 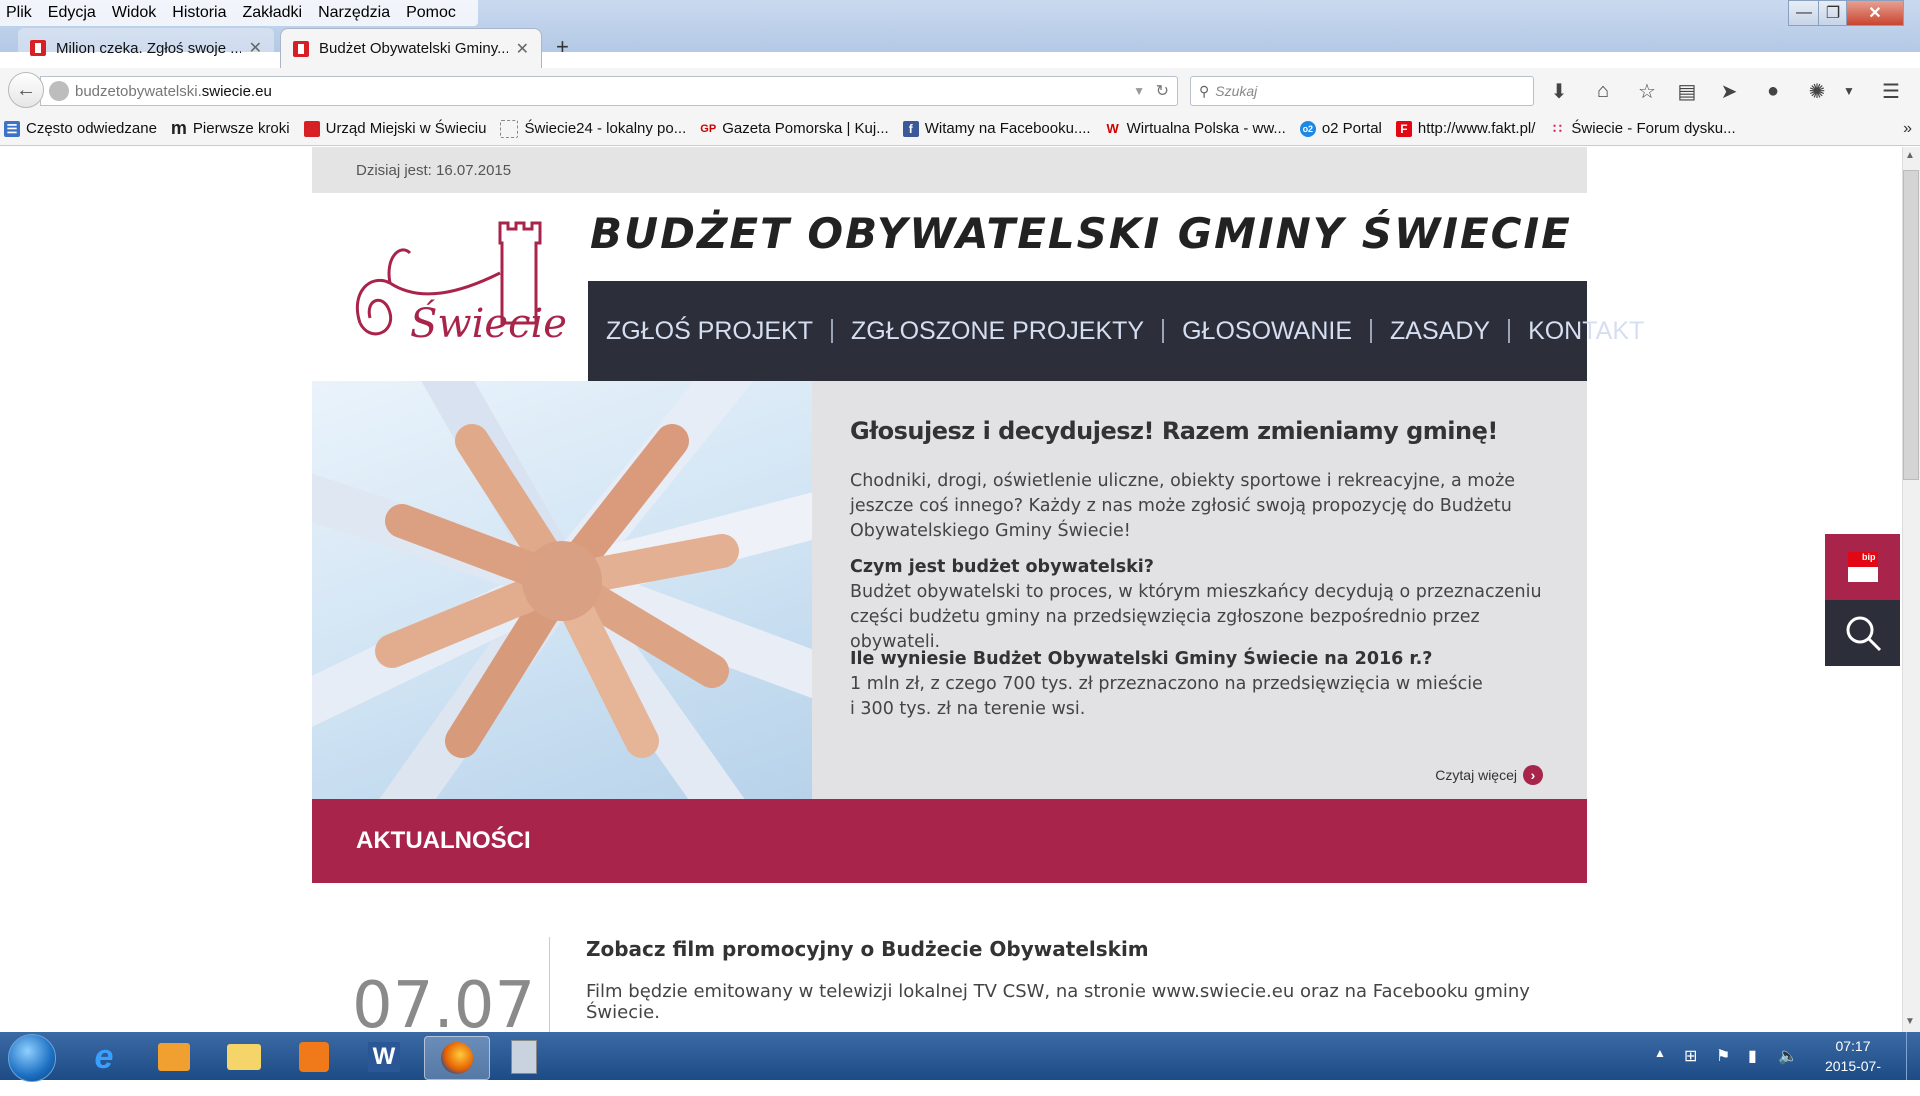 I want to click on tab-milion-czeka: Milion czeka. Zgłoś swoje ... ✕, so click(x=146, y=48).